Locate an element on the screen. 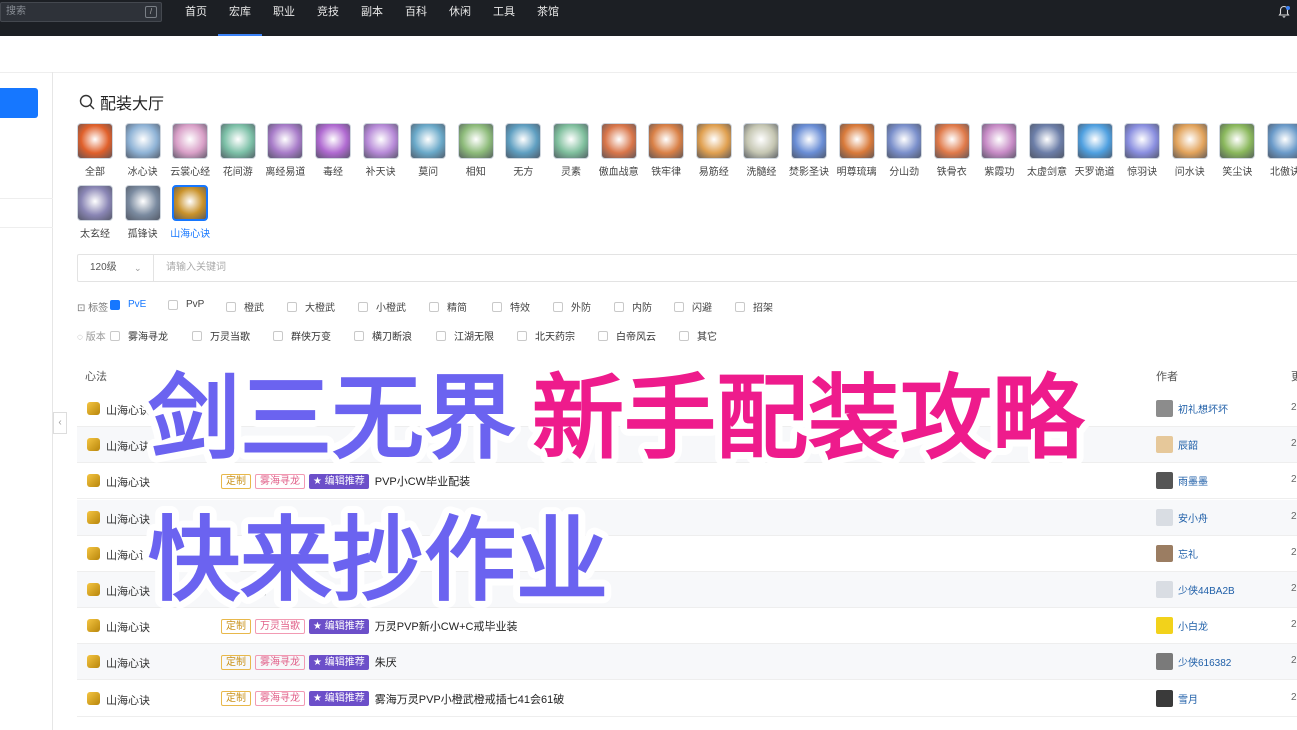  row-build-title: 山海精简 is located at coordinates (245, 590).